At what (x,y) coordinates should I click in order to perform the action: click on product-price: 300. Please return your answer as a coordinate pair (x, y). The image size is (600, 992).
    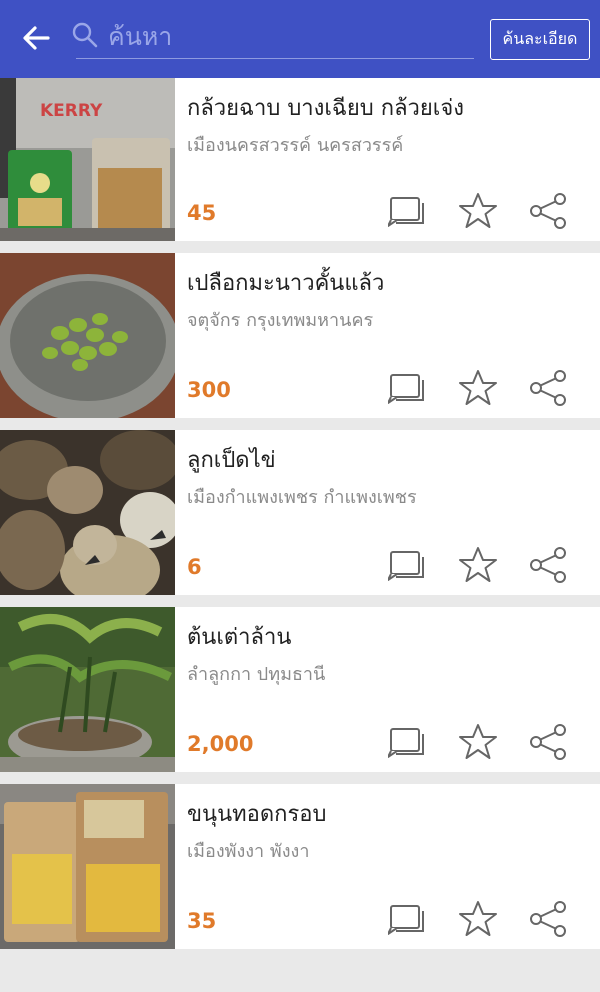
    Looking at the image, I should click on (209, 390).